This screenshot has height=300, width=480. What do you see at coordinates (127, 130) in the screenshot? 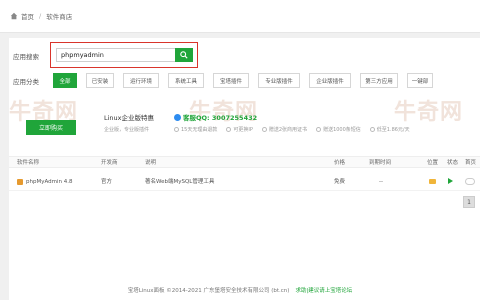
I see `promo-subtitle: 企业版，专业版插件` at bounding box center [127, 130].